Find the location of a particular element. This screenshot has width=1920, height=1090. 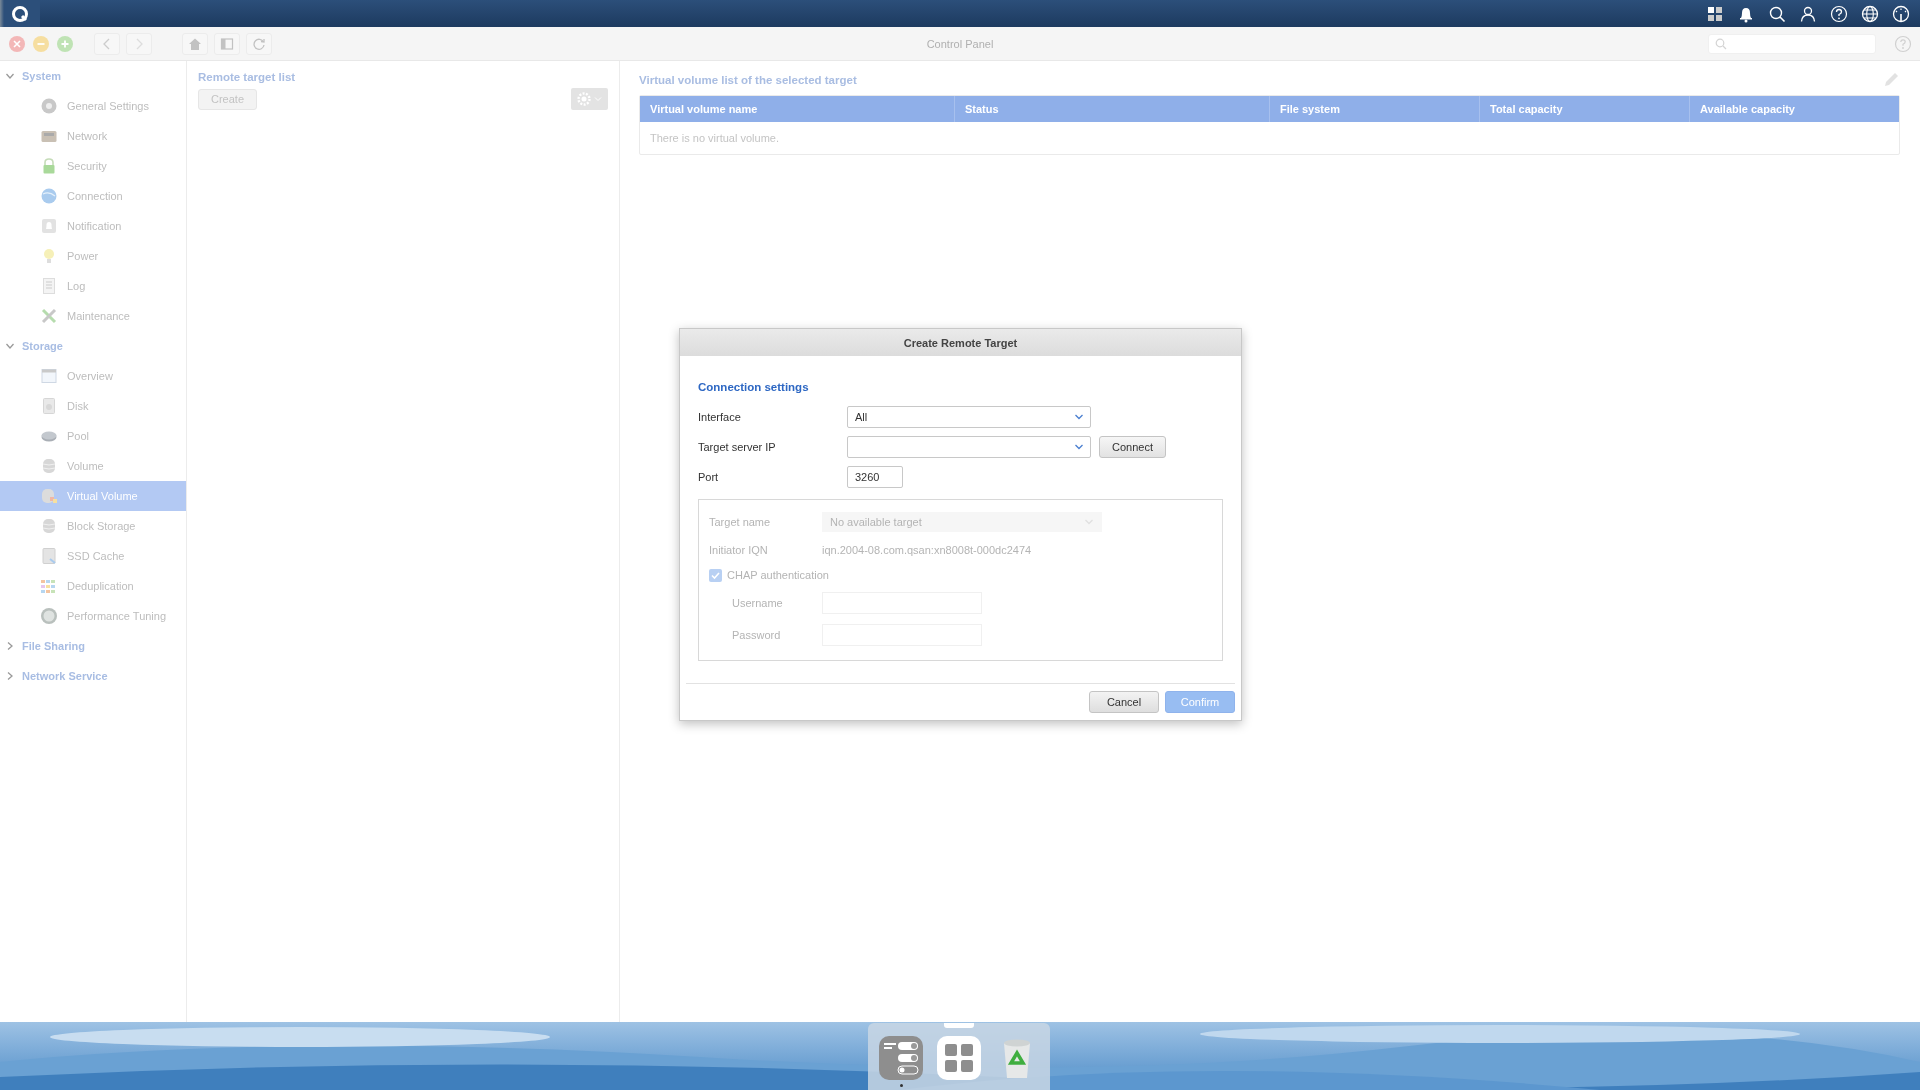

field-label: Password is located at coordinates (757, 635).